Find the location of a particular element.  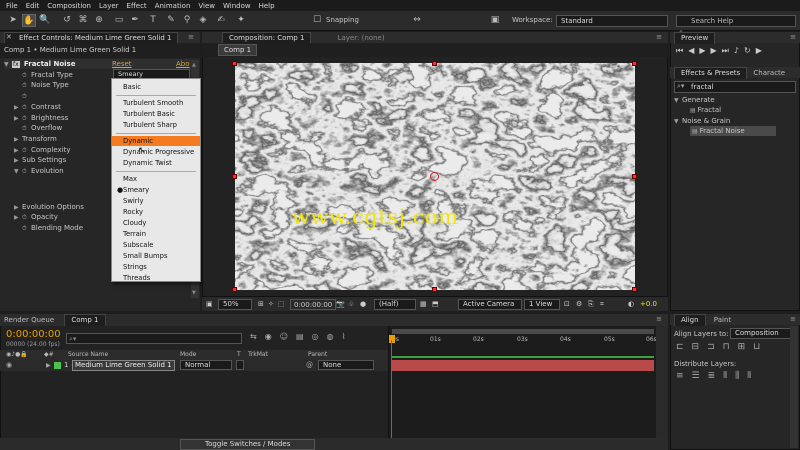

menu-item-dynamic-progressive: Dynamic Progressive is located at coordinates (156, 152).